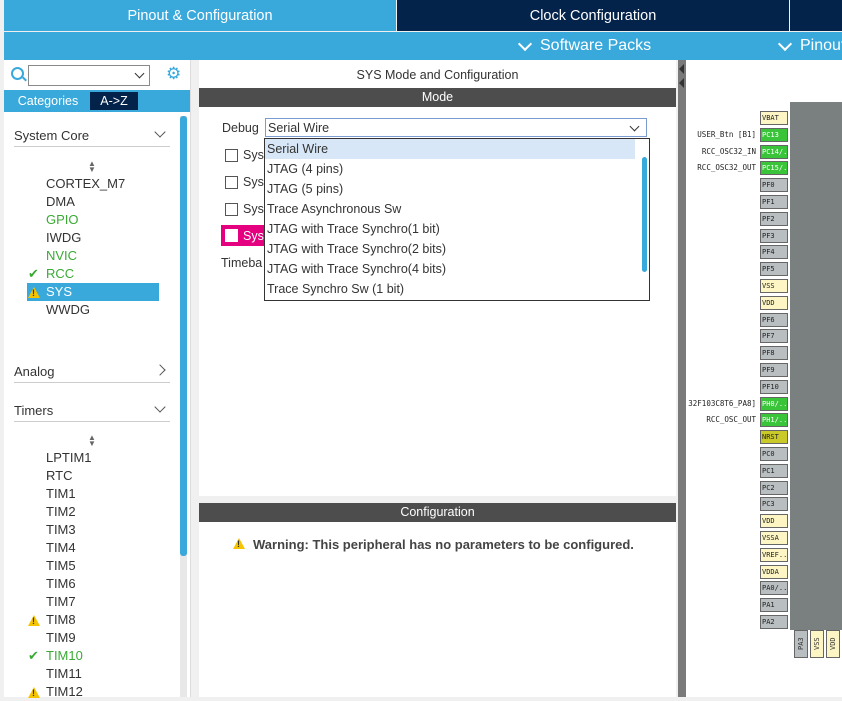 The width and height of the screenshot is (842, 701). I want to click on list-item-lptim1: LPTIM1, so click(69, 458).